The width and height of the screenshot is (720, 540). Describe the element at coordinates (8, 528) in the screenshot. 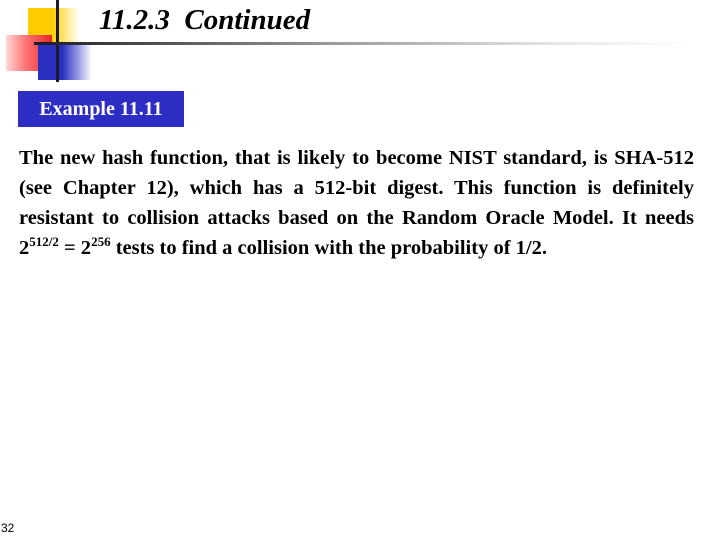

I see `slide-number: 32` at that location.